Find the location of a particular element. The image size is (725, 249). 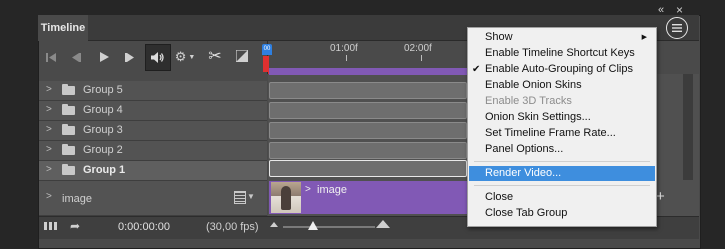

film-strip-icon is located at coordinates (240, 197).